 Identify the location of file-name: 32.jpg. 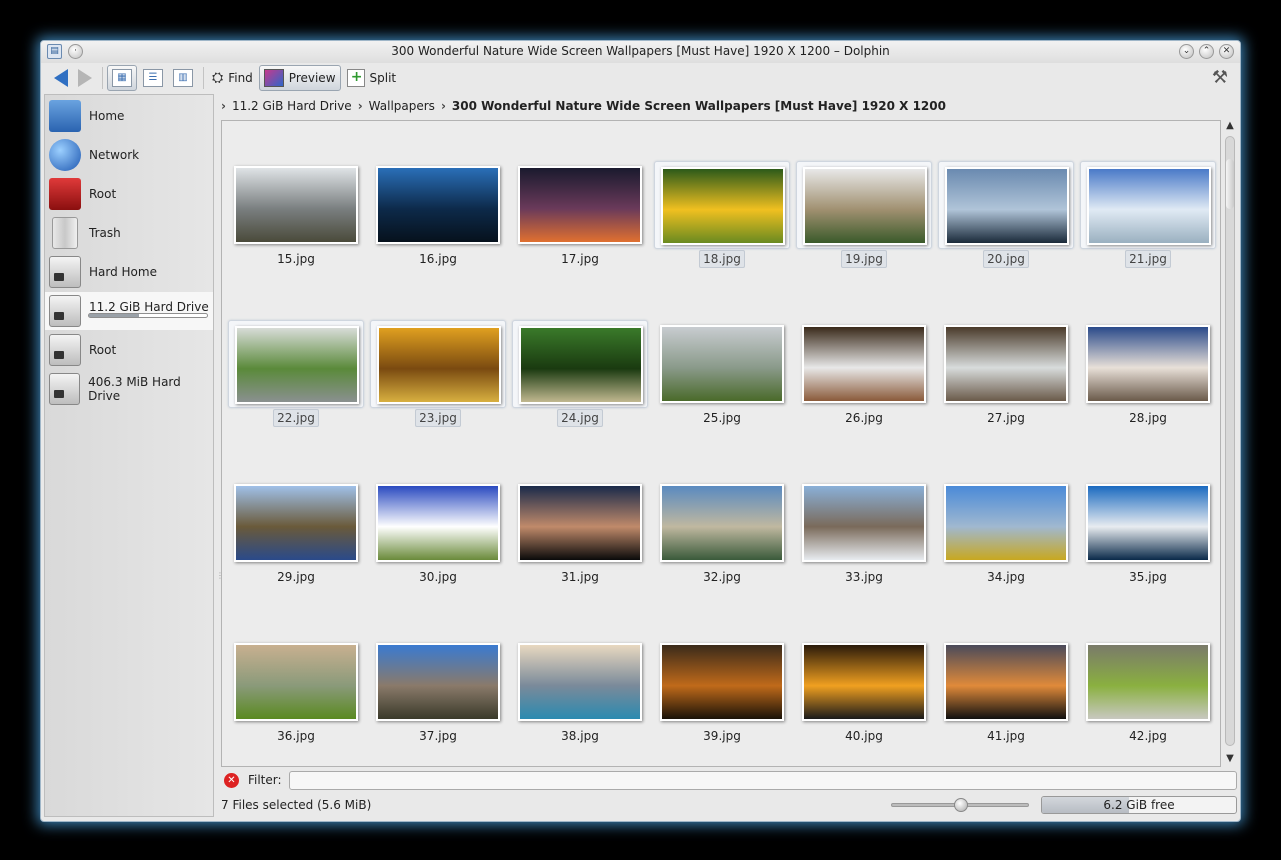
(722, 577).